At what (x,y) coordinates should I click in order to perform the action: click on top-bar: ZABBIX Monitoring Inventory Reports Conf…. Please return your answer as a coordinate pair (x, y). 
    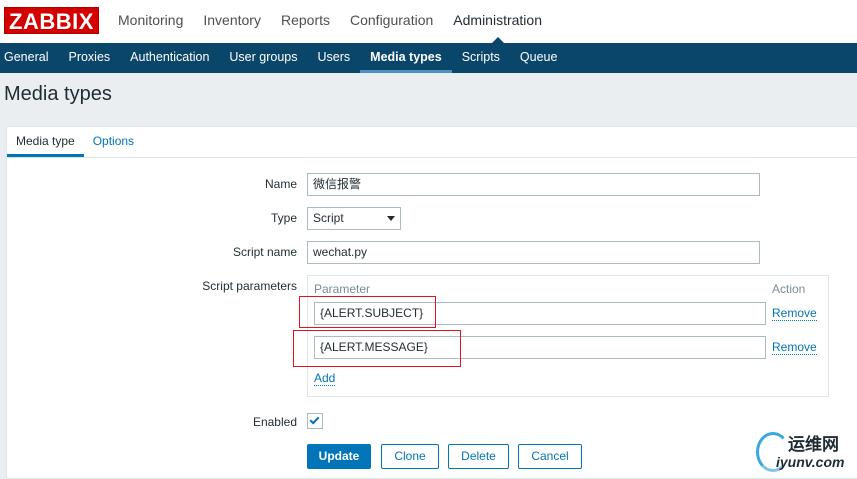
    Looking at the image, I should click on (428, 21).